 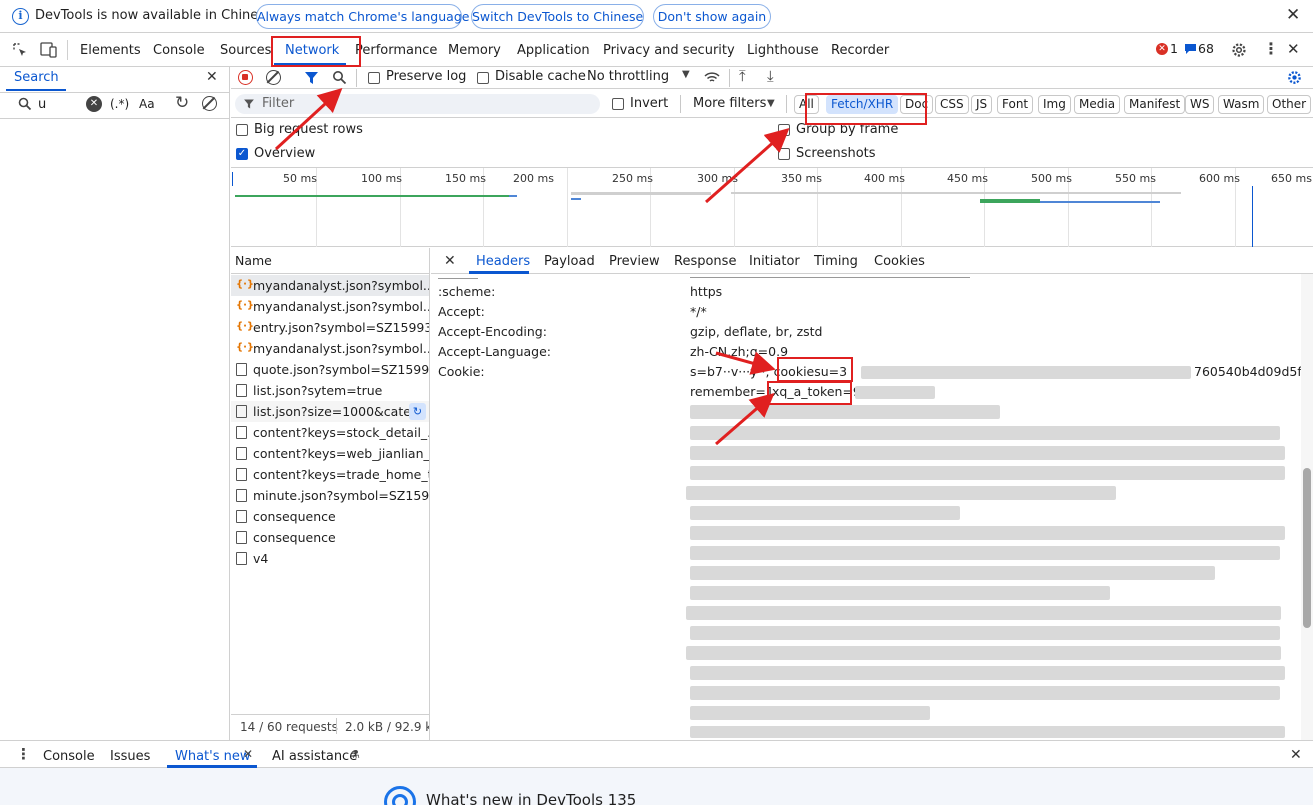 I want to click on network-conditions-icon, so click(x=712, y=77).